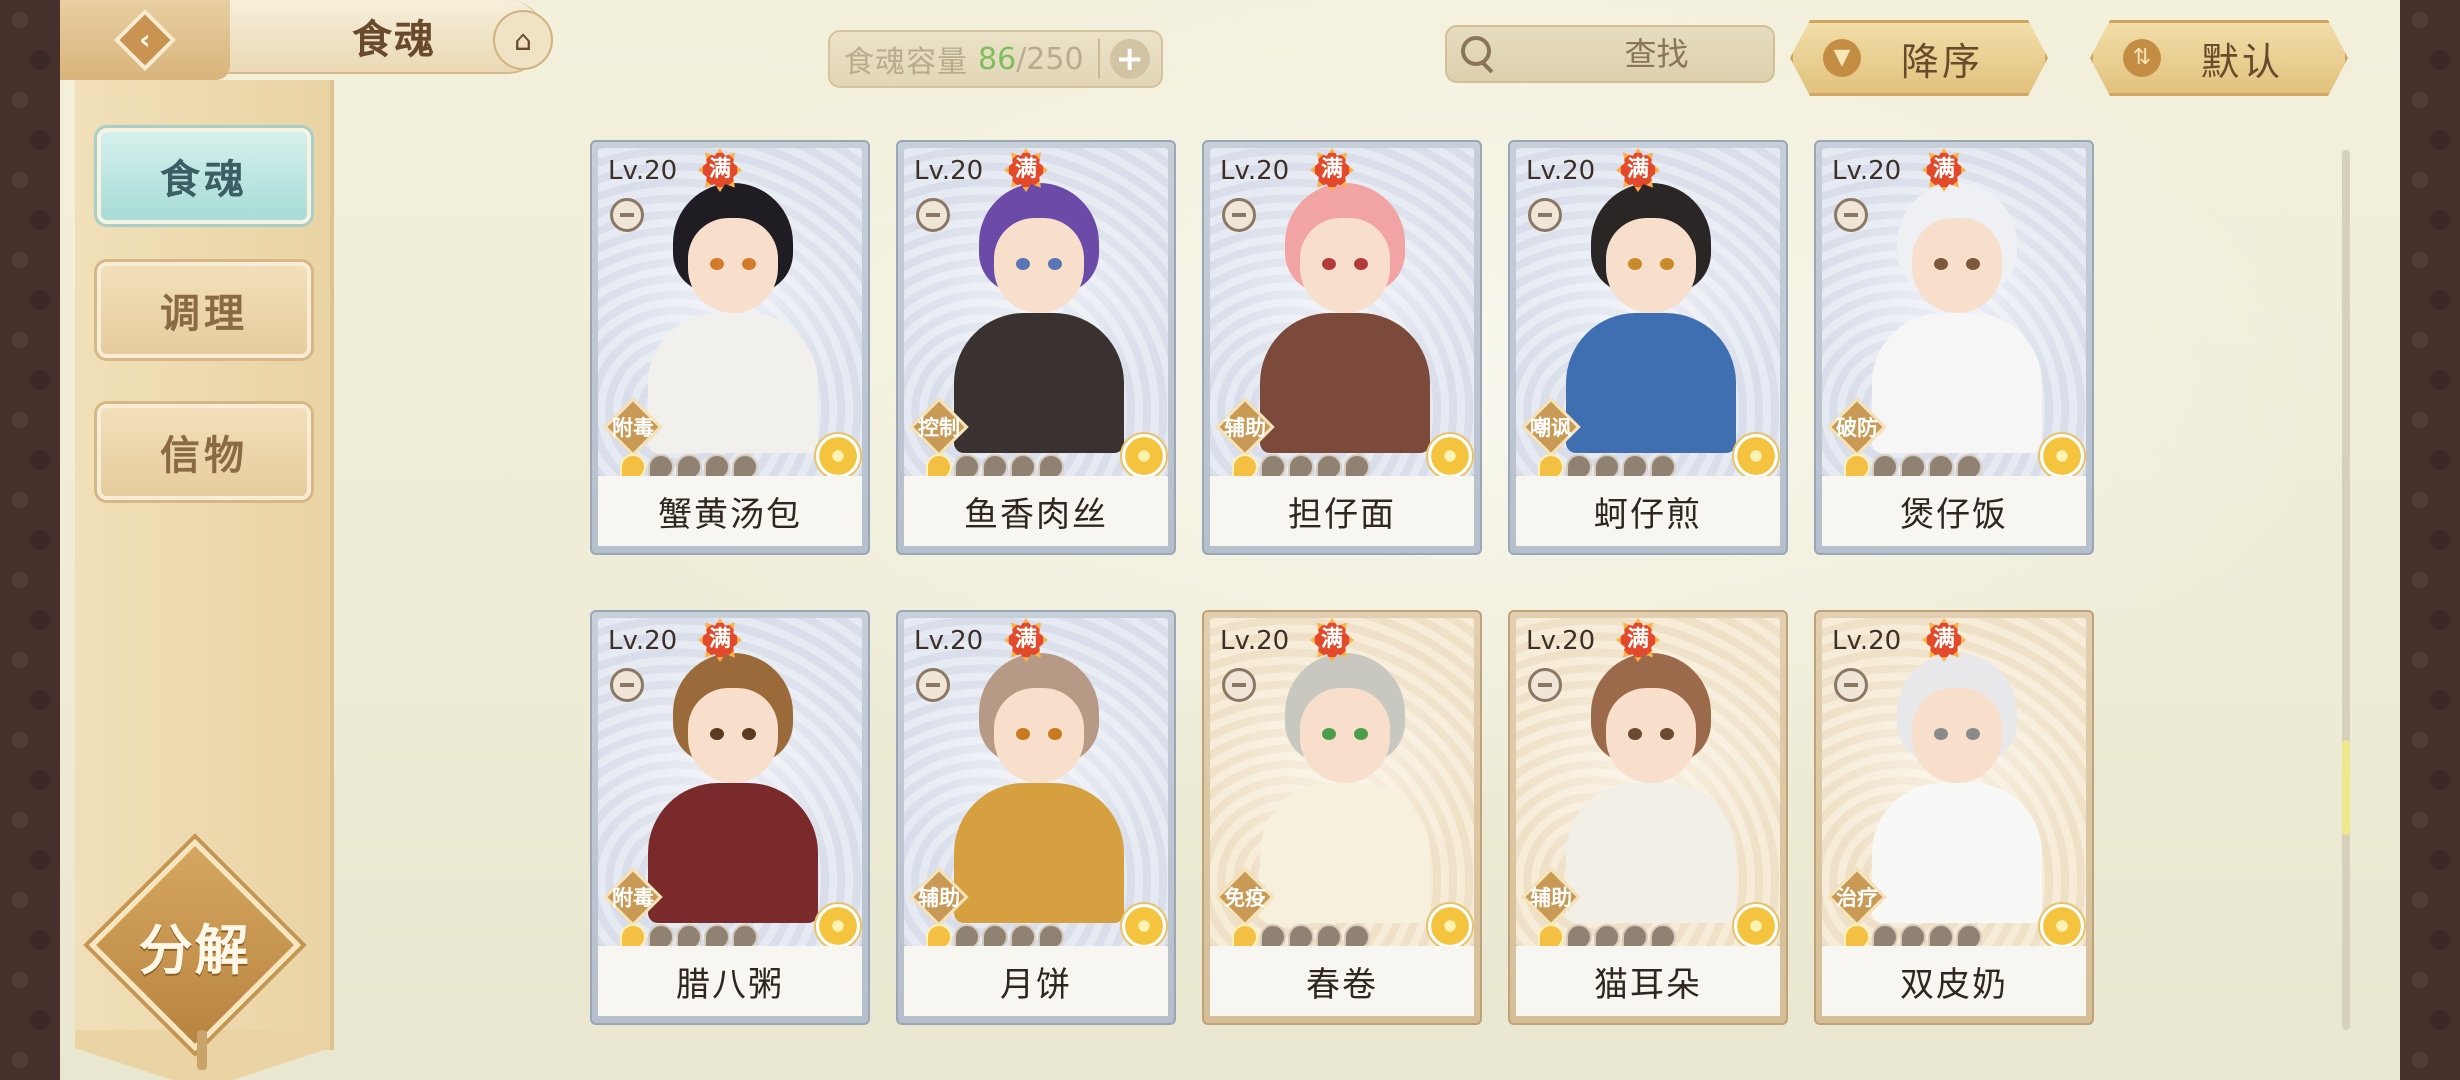 Image resolution: width=2460 pixels, height=1080 pixels. I want to click on swap-icon: ⇅, so click(2142, 58).